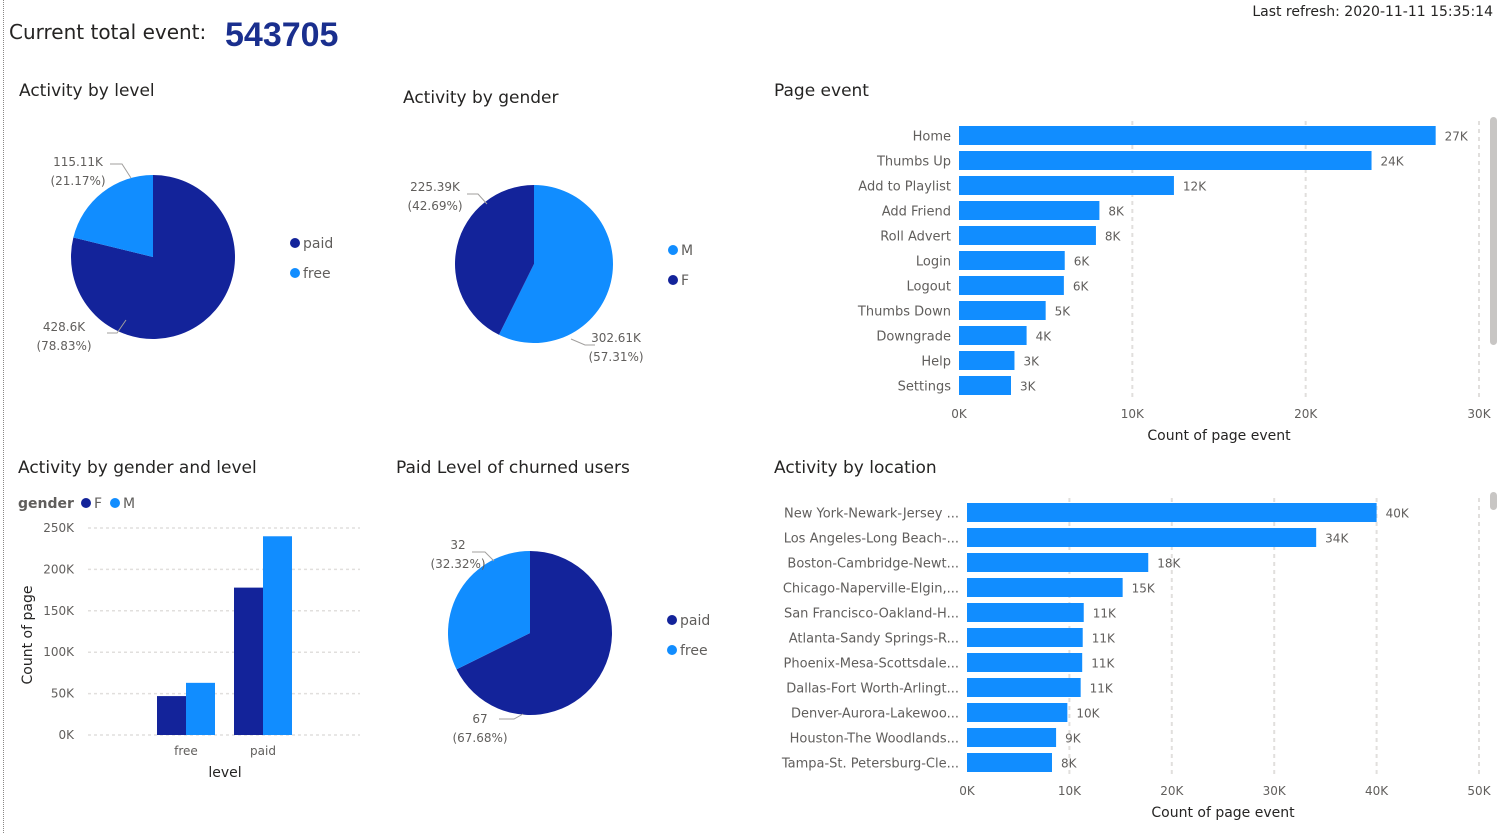 The width and height of the screenshot is (1505, 833). What do you see at coordinates (925, 387) in the screenshot?
I see `category-label: Settings` at bounding box center [925, 387].